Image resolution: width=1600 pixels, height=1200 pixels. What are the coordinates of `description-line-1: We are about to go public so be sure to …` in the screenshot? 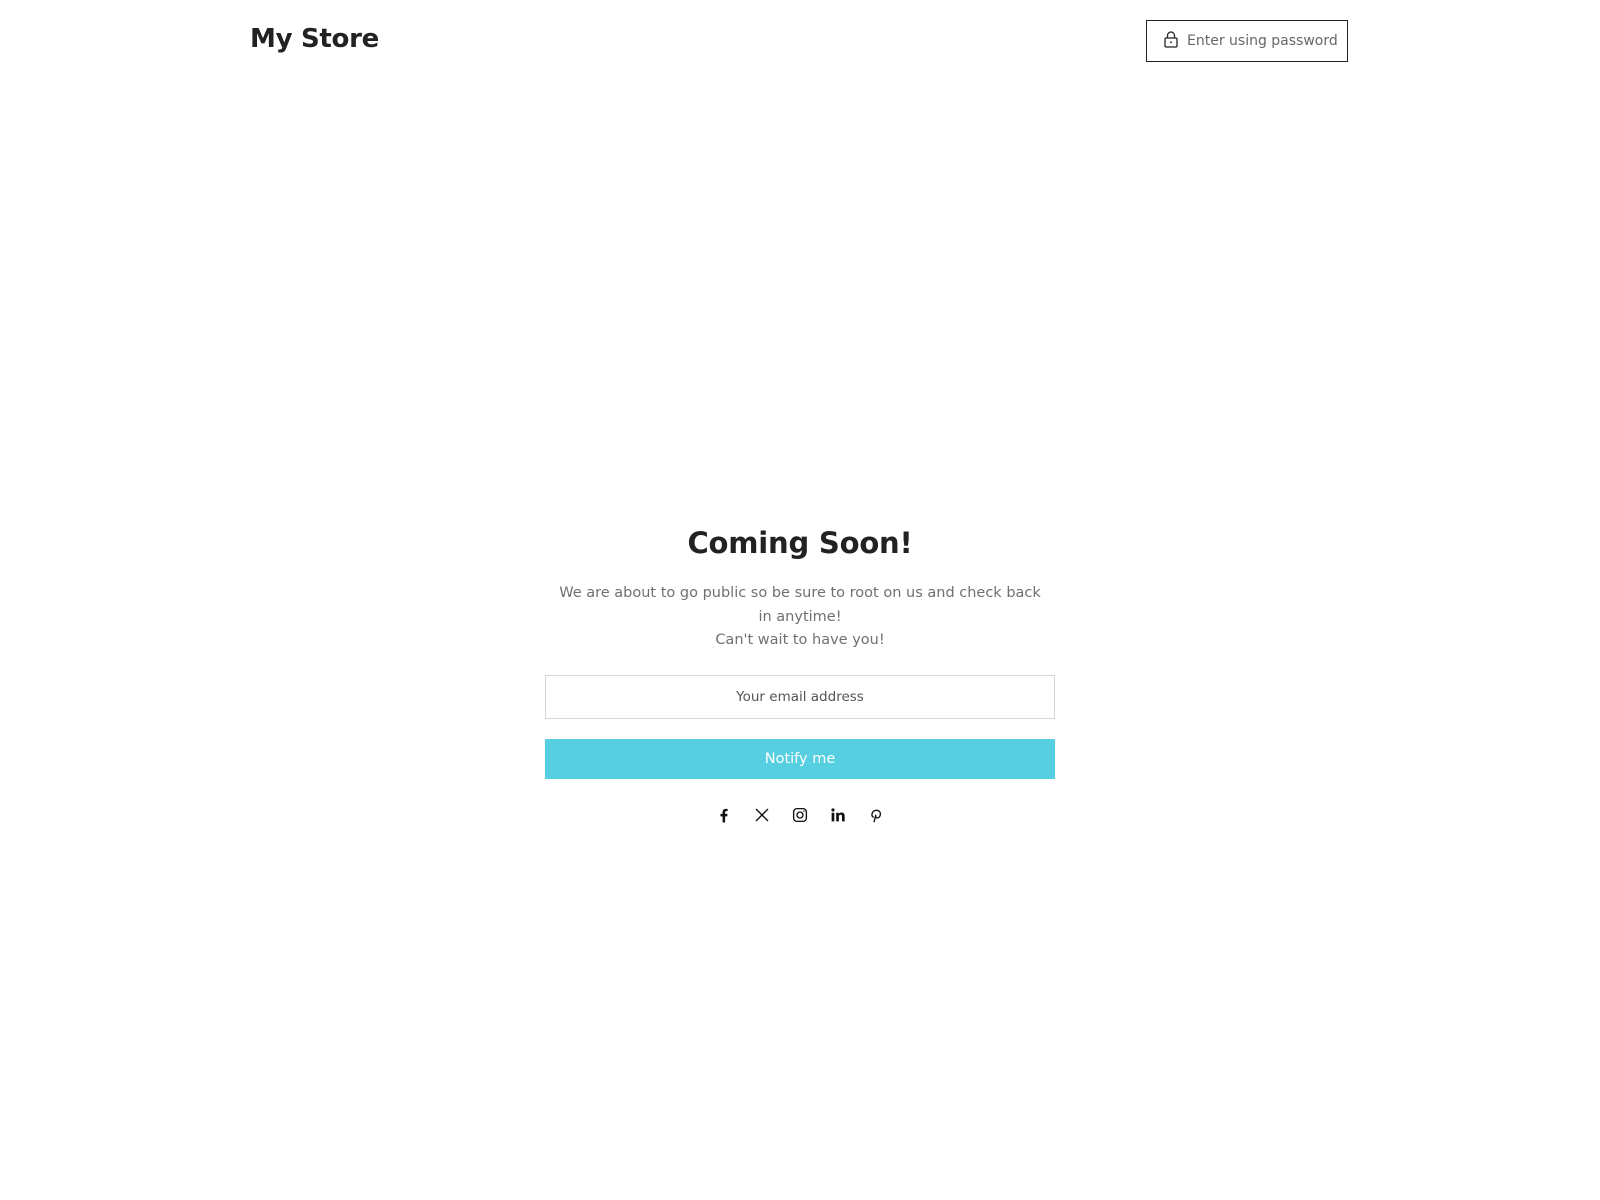 It's located at (800, 605).